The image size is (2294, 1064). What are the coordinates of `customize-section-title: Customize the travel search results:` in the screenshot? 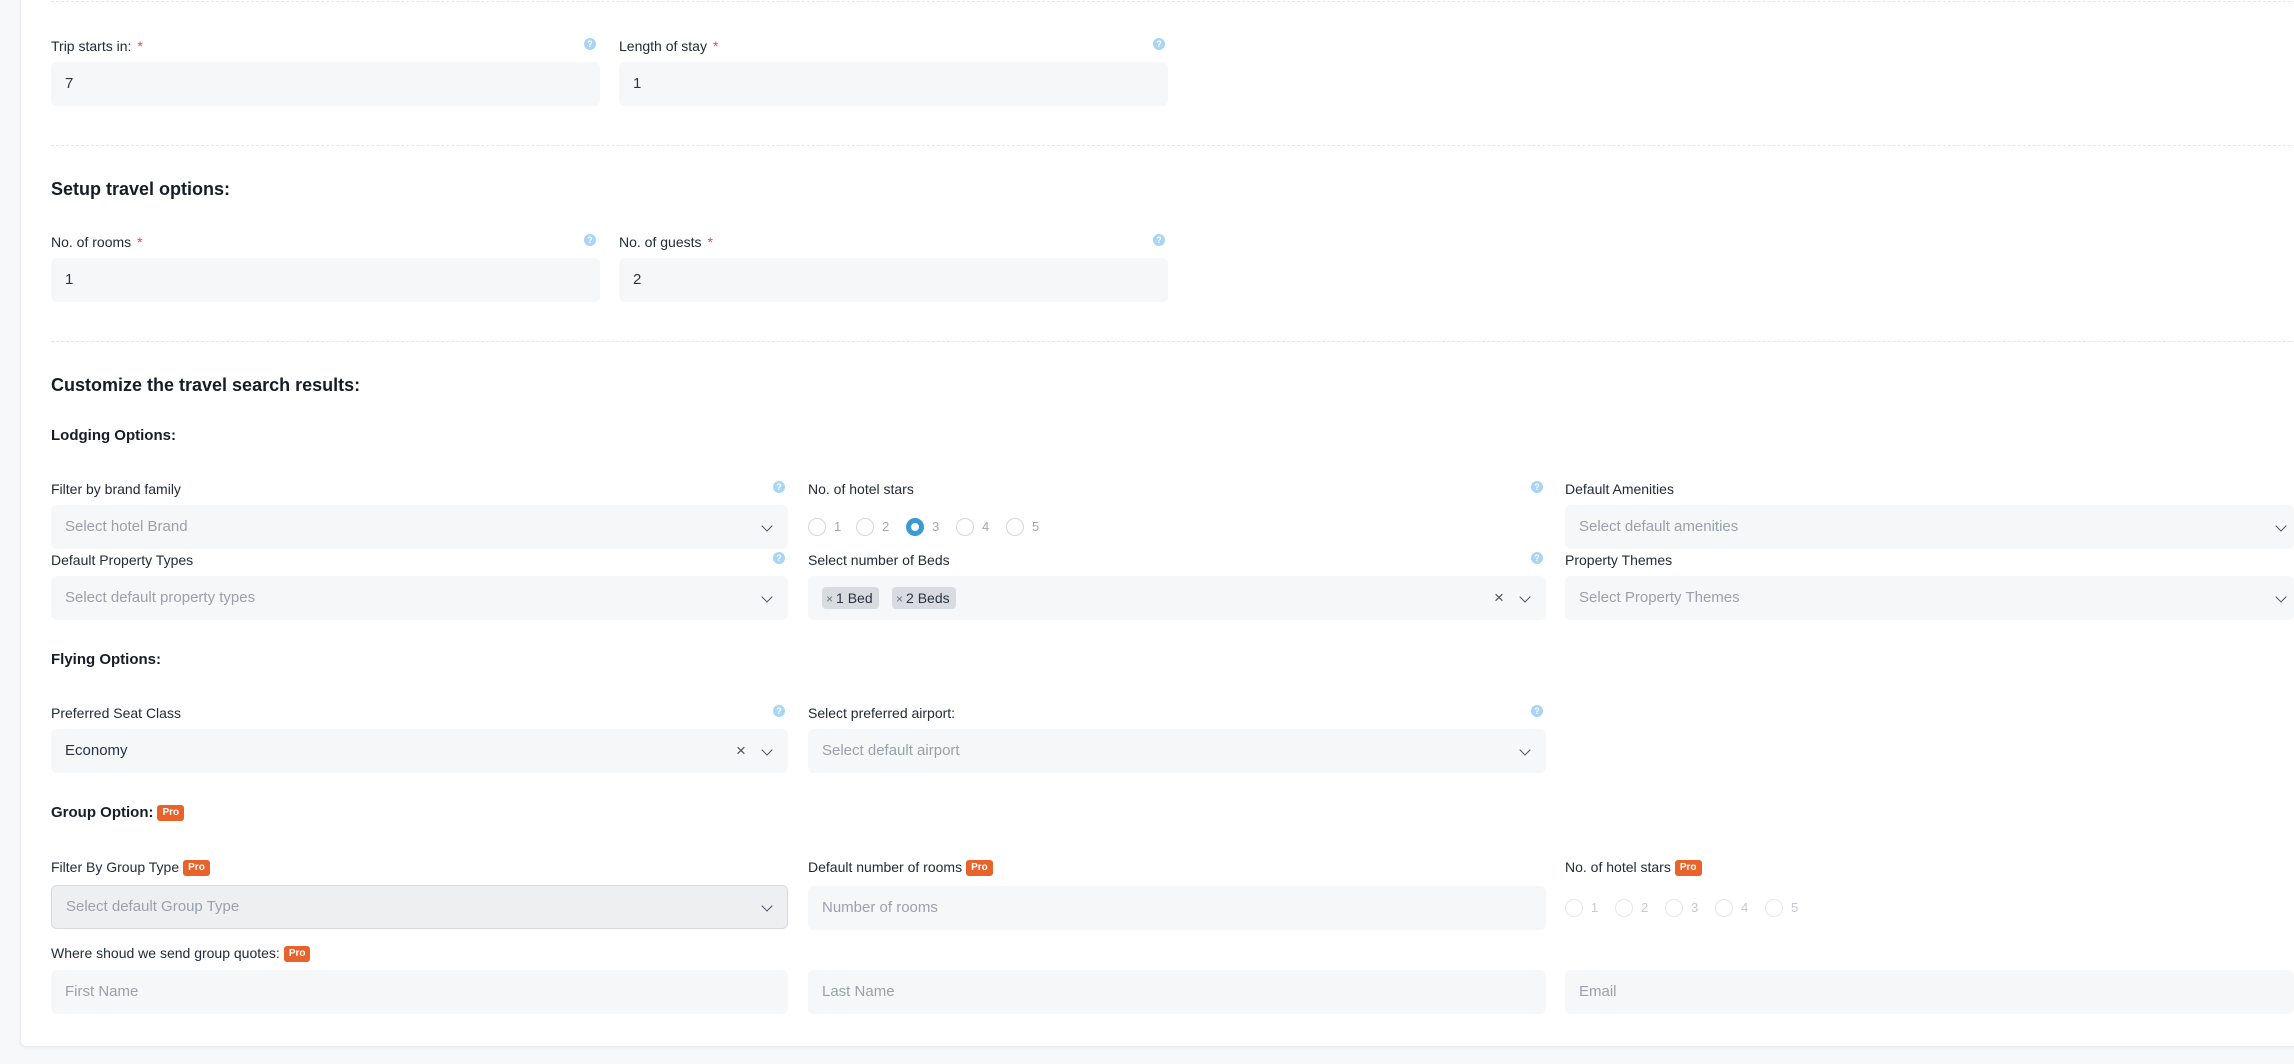 It's located at (206, 385).